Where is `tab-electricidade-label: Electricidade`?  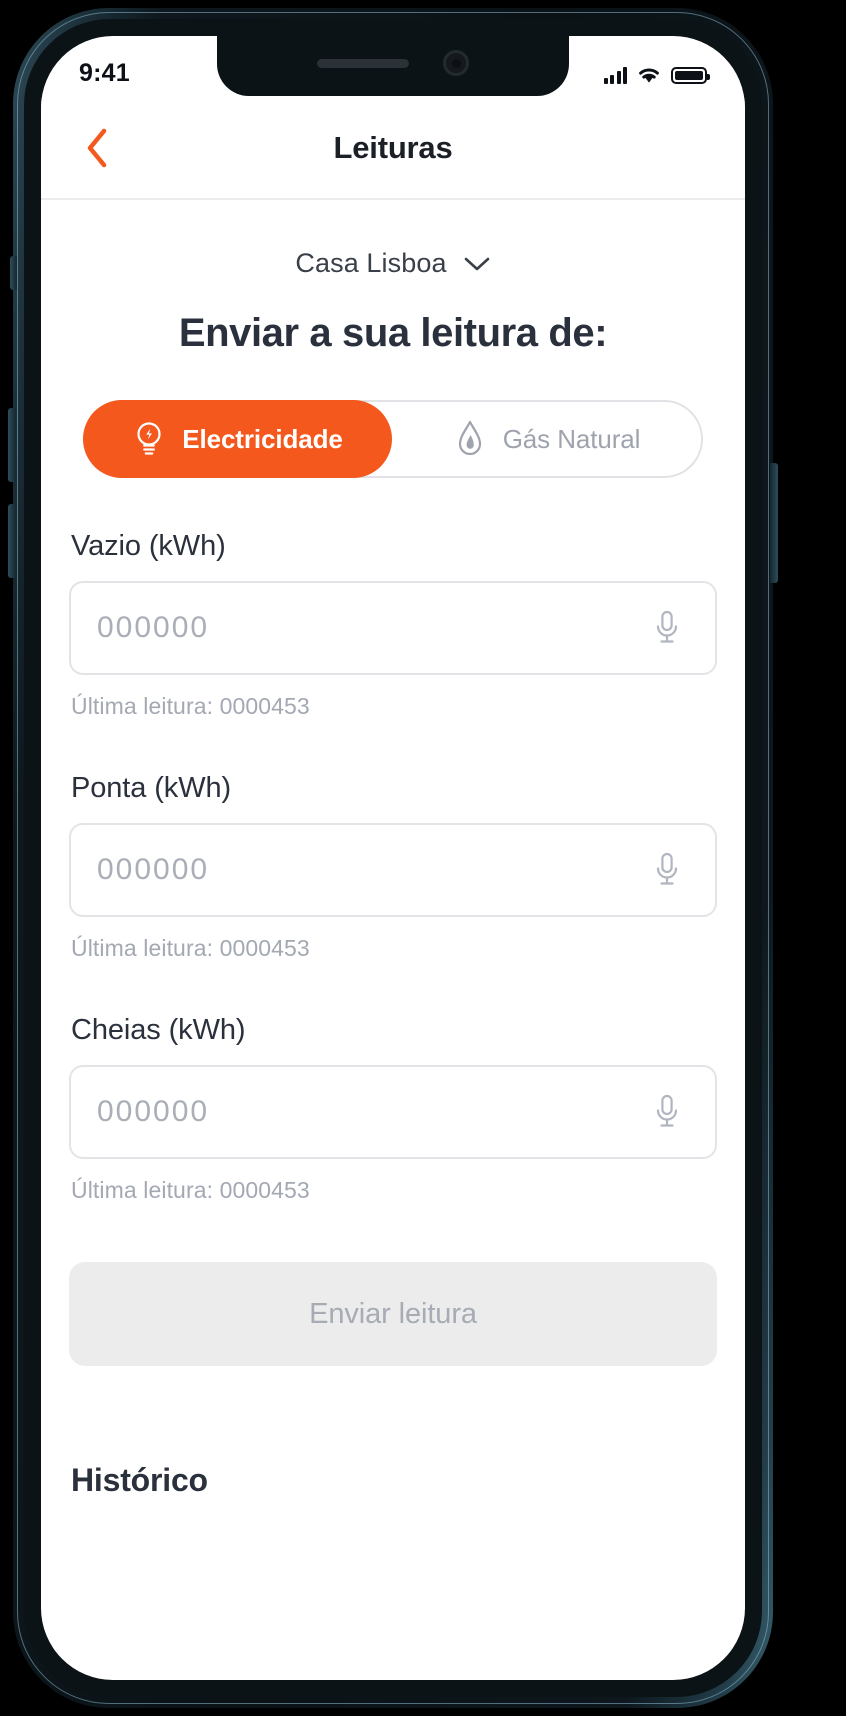 tab-electricidade-label: Electricidade is located at coordinates (262, 438).